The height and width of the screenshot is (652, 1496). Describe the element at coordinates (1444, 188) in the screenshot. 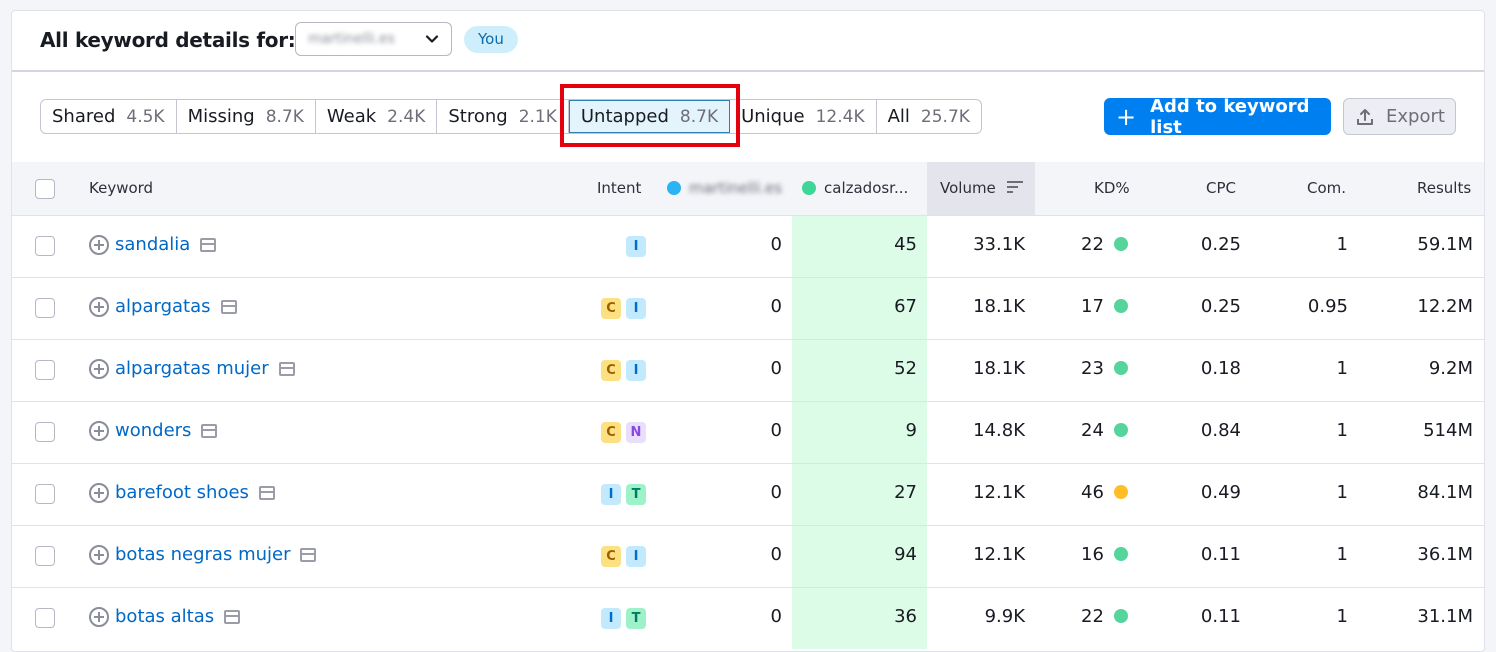

I see `column-header-results: Results` at that location.